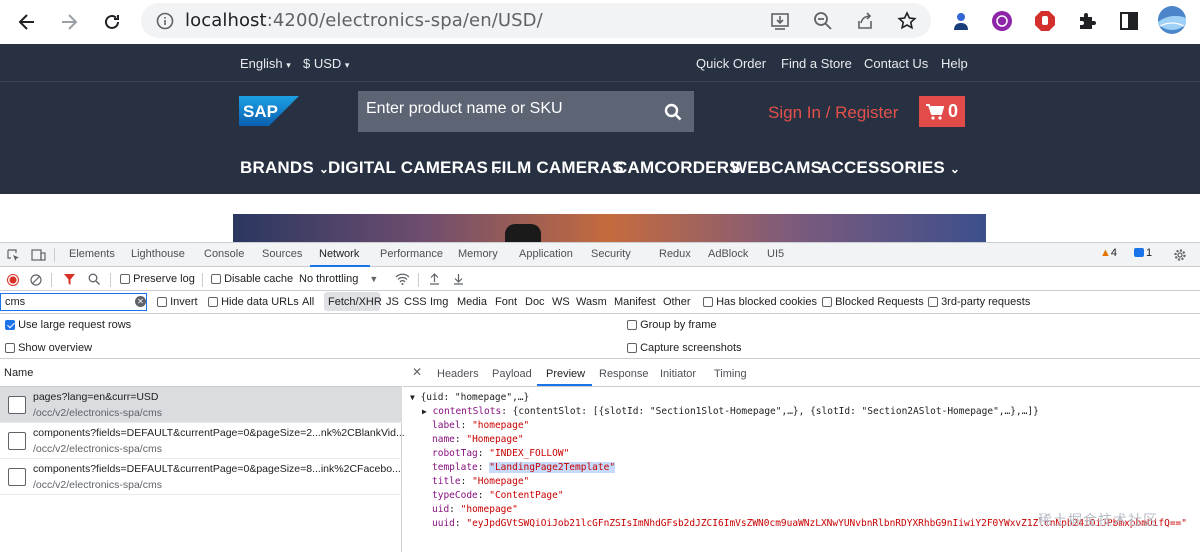 The width and height of the screenshot is (1200, 552). Describe the element at coordinates (979, 302) in the screenshot. I see `third-party-checkbox: 3rd-party requests` at that location.